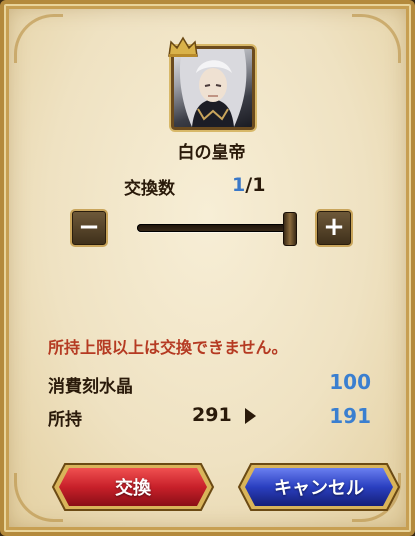 The image size is (415, 536). What do you see at coordinates (250, 416) in the screenshot?
I see `arrow-right-icon` at bounding box center [250, 416].